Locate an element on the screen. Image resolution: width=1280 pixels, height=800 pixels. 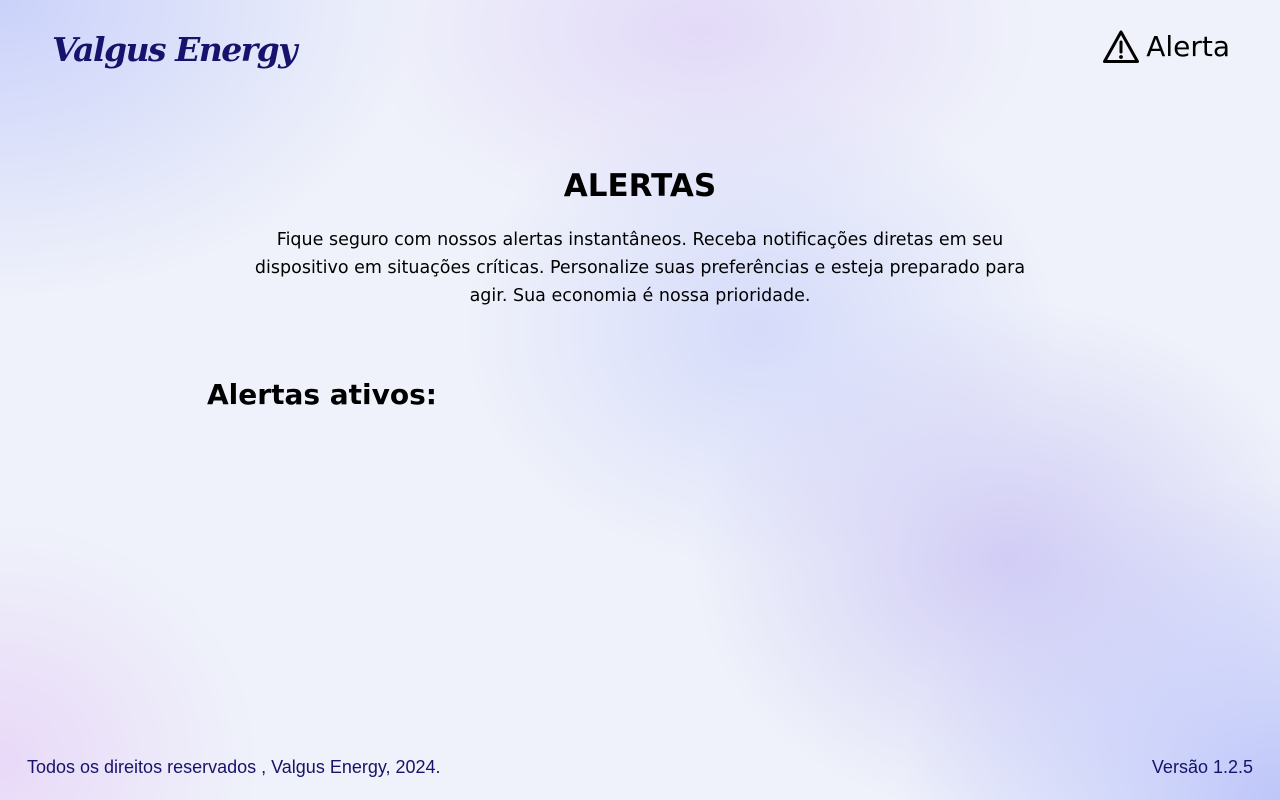
active-alerts-heading: Alertas ativos: is located at coordinates (322, 394).